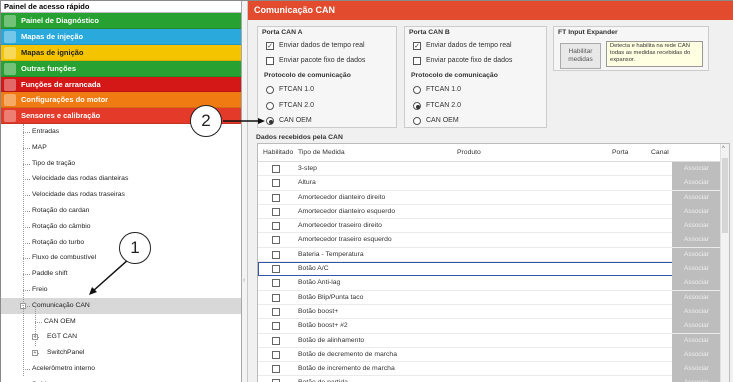  Describe the element at coordinates (289, 121) in the screenshot. I see `can-a-radio-canoem: CAN OEM` at that location.